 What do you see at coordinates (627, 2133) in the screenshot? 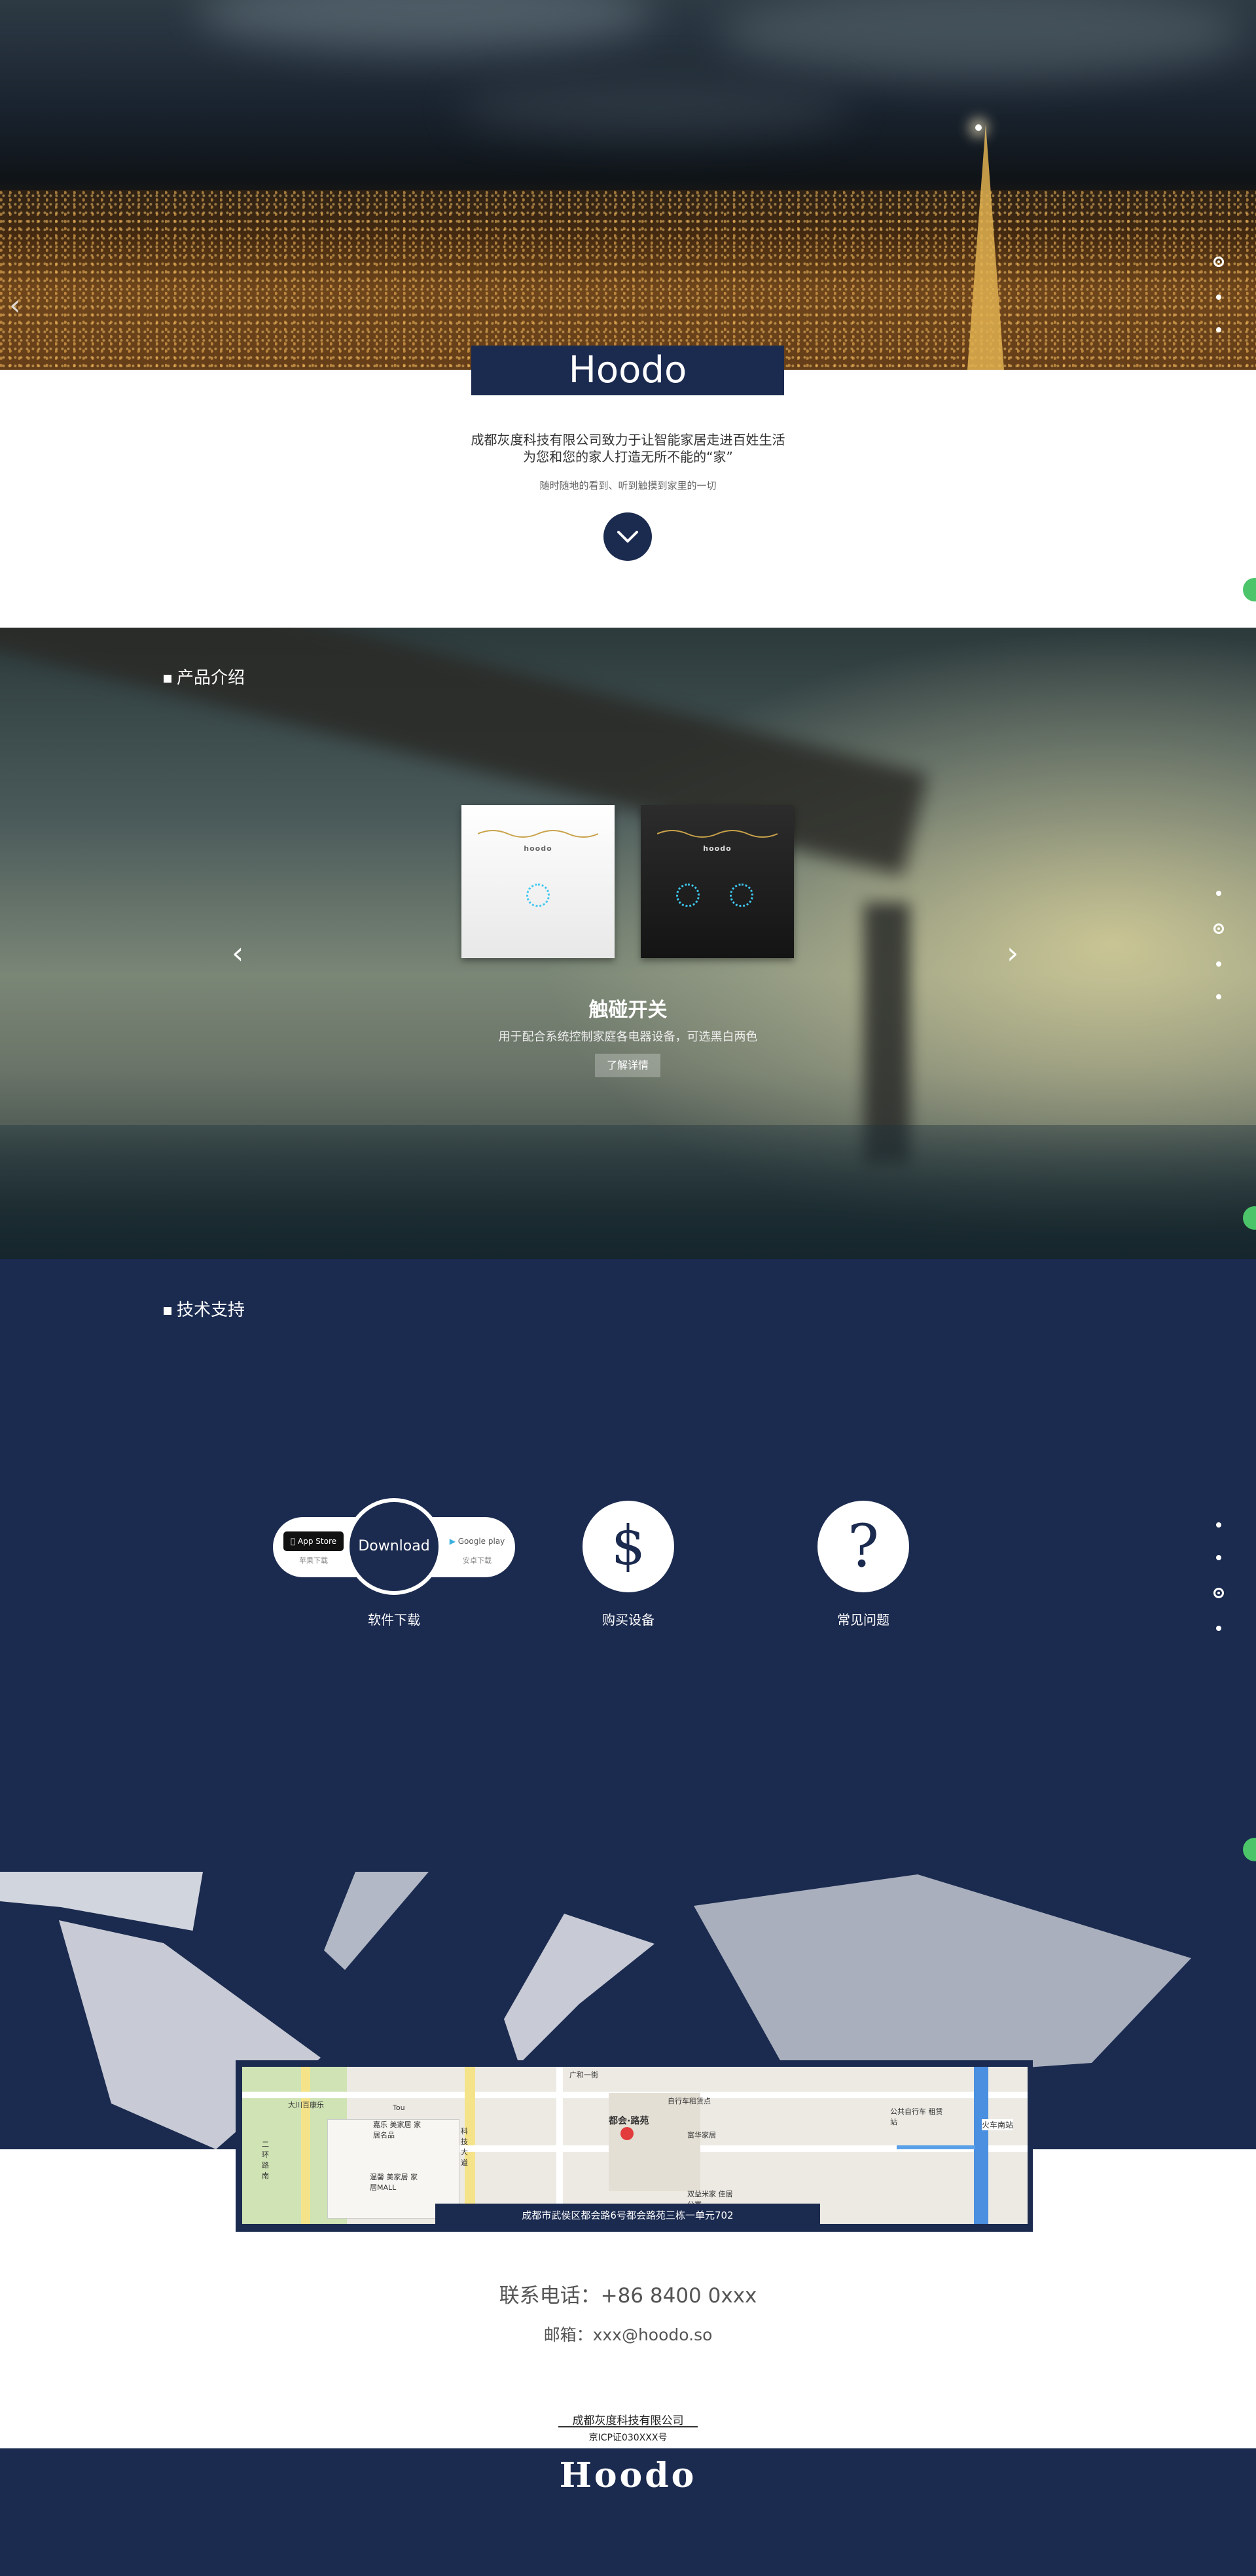
I see `map-pin-icon` at bounding box center [627, 2133].